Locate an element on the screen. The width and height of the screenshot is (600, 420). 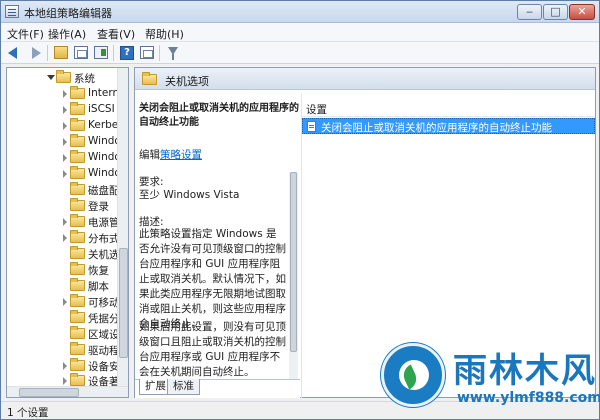
tree-item-label: 恢复 is located at coordinates (98, 271).